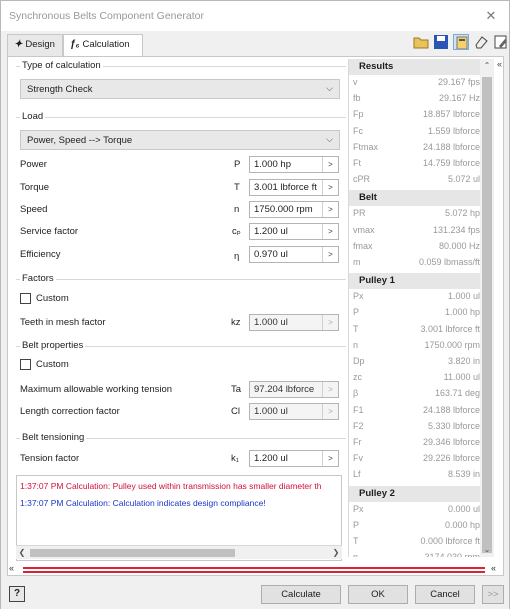 The image size is (510, 609). I want to click on power-label: Power, so click(33, 164).